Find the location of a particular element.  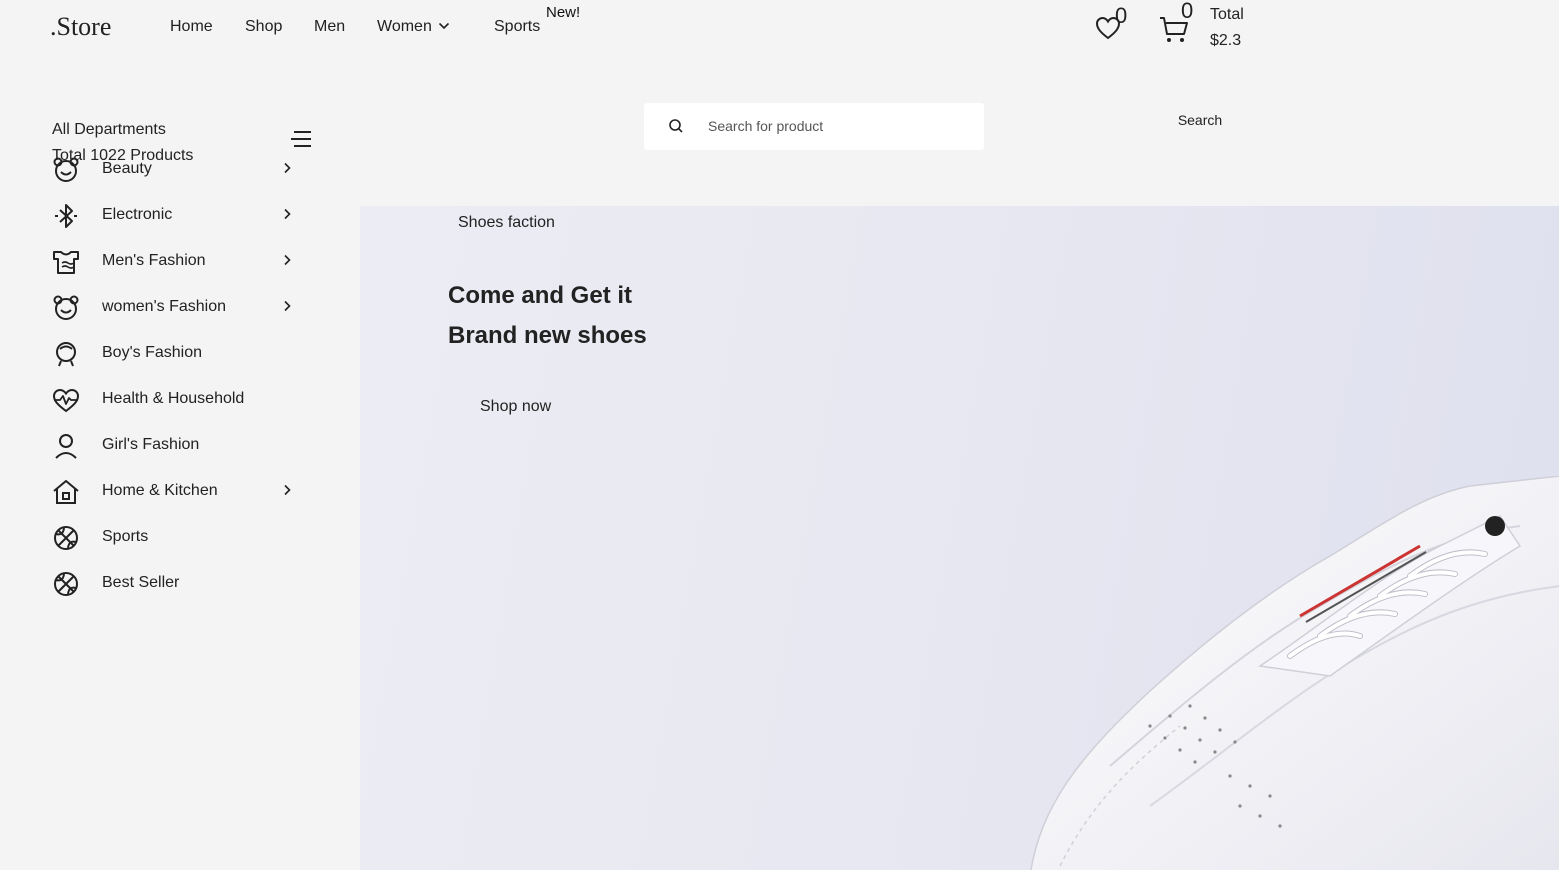

hero-headline: Come and Get it Brand new shoes is located at coordinates (547, 315).